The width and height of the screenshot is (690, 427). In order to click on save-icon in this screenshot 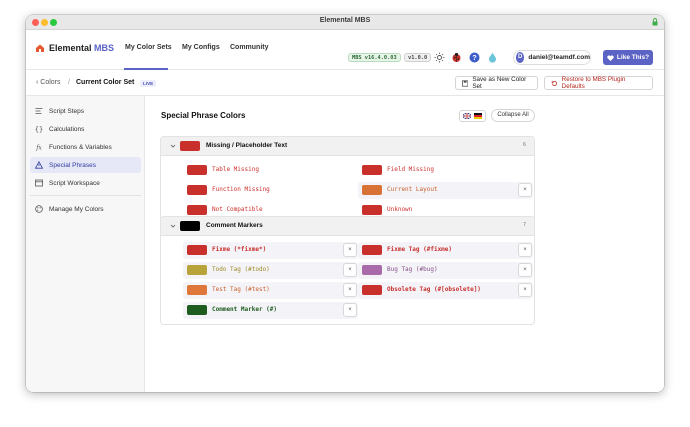, I will do `click(465, 83)`.